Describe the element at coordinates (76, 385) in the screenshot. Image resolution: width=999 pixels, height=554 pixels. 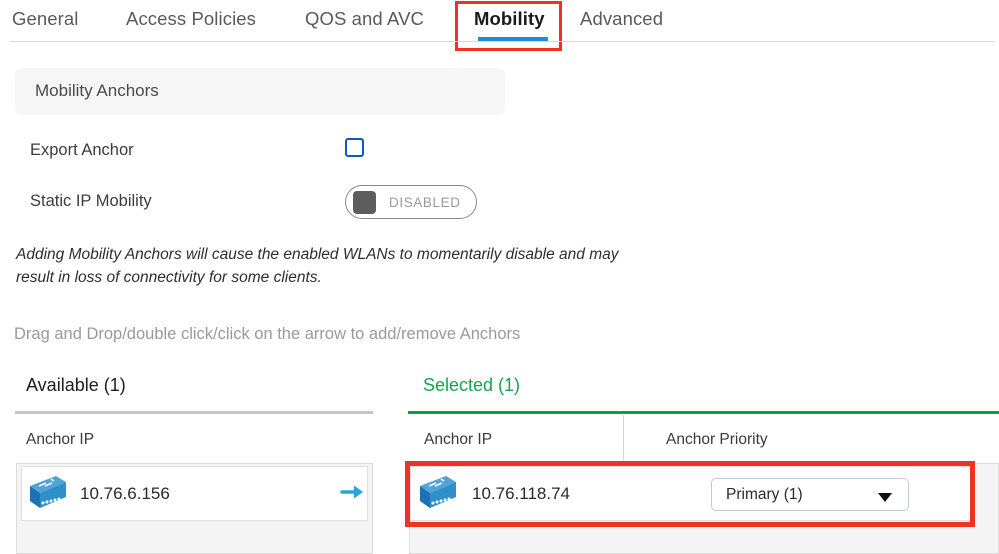
I see `available-panel-title: Available (1)` at that location.